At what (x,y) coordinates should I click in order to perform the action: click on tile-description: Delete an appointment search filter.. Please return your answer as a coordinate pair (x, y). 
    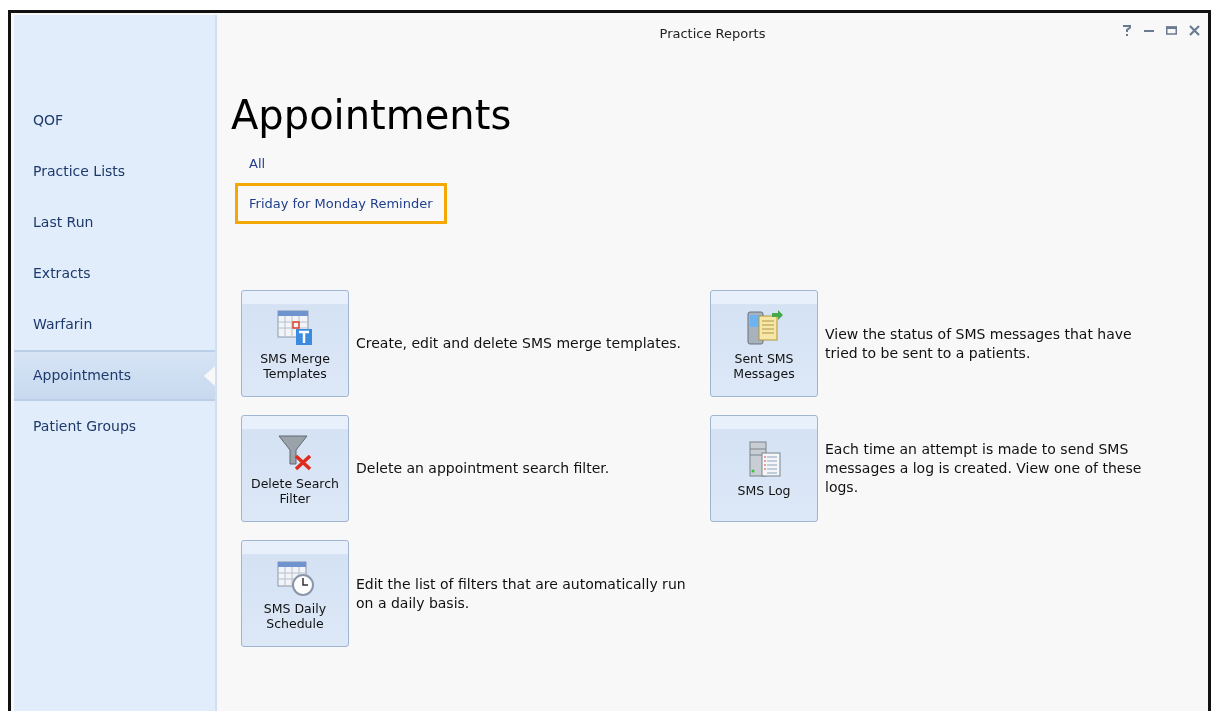
    Looking at the image, I should click on (483, 468).